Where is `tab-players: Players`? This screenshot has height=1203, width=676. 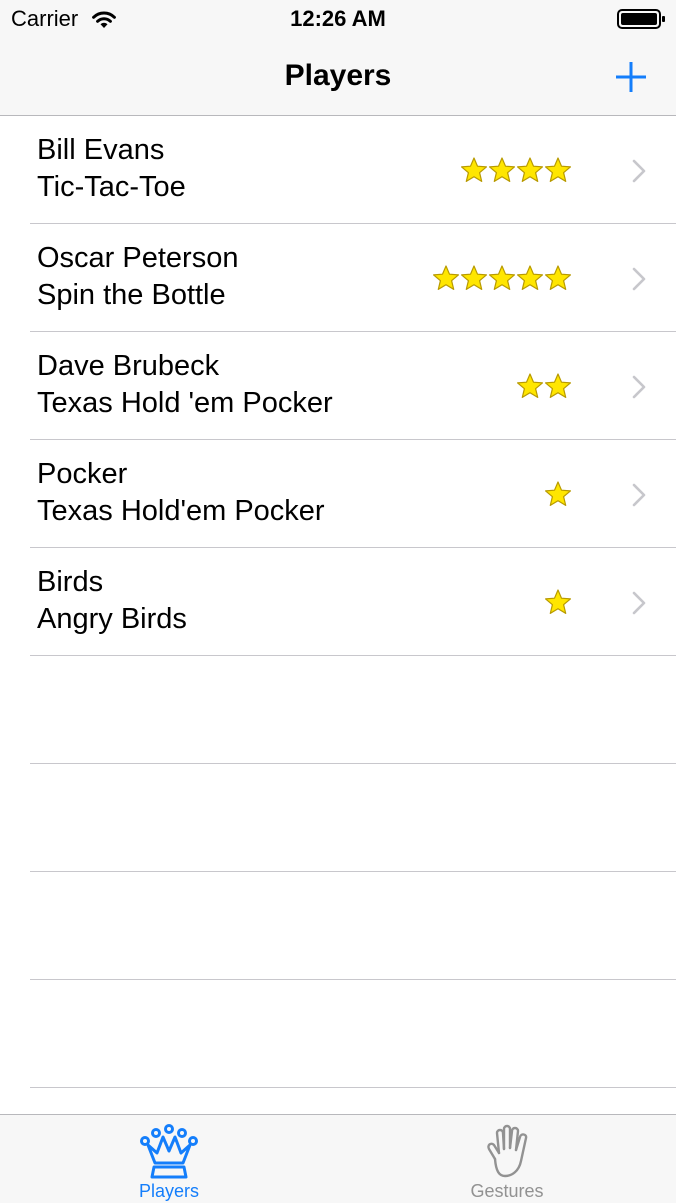
tab-players: Players is located at coordinates (169, 1159).